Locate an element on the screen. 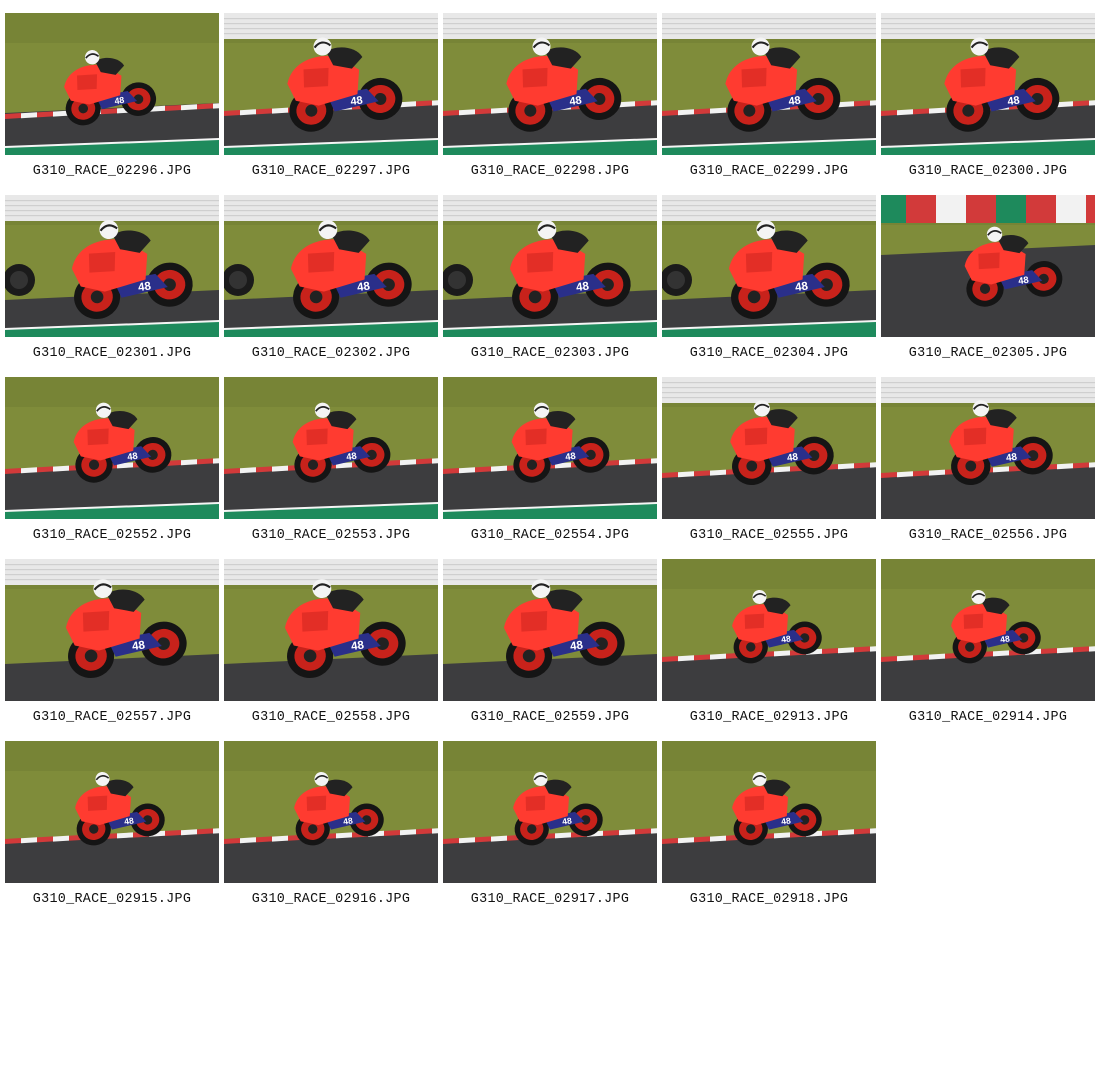 This screenshot has height=1080, width=1100. photo-item: 48 G310_RACE_02557.JPG is located at coordinates (112, 650).